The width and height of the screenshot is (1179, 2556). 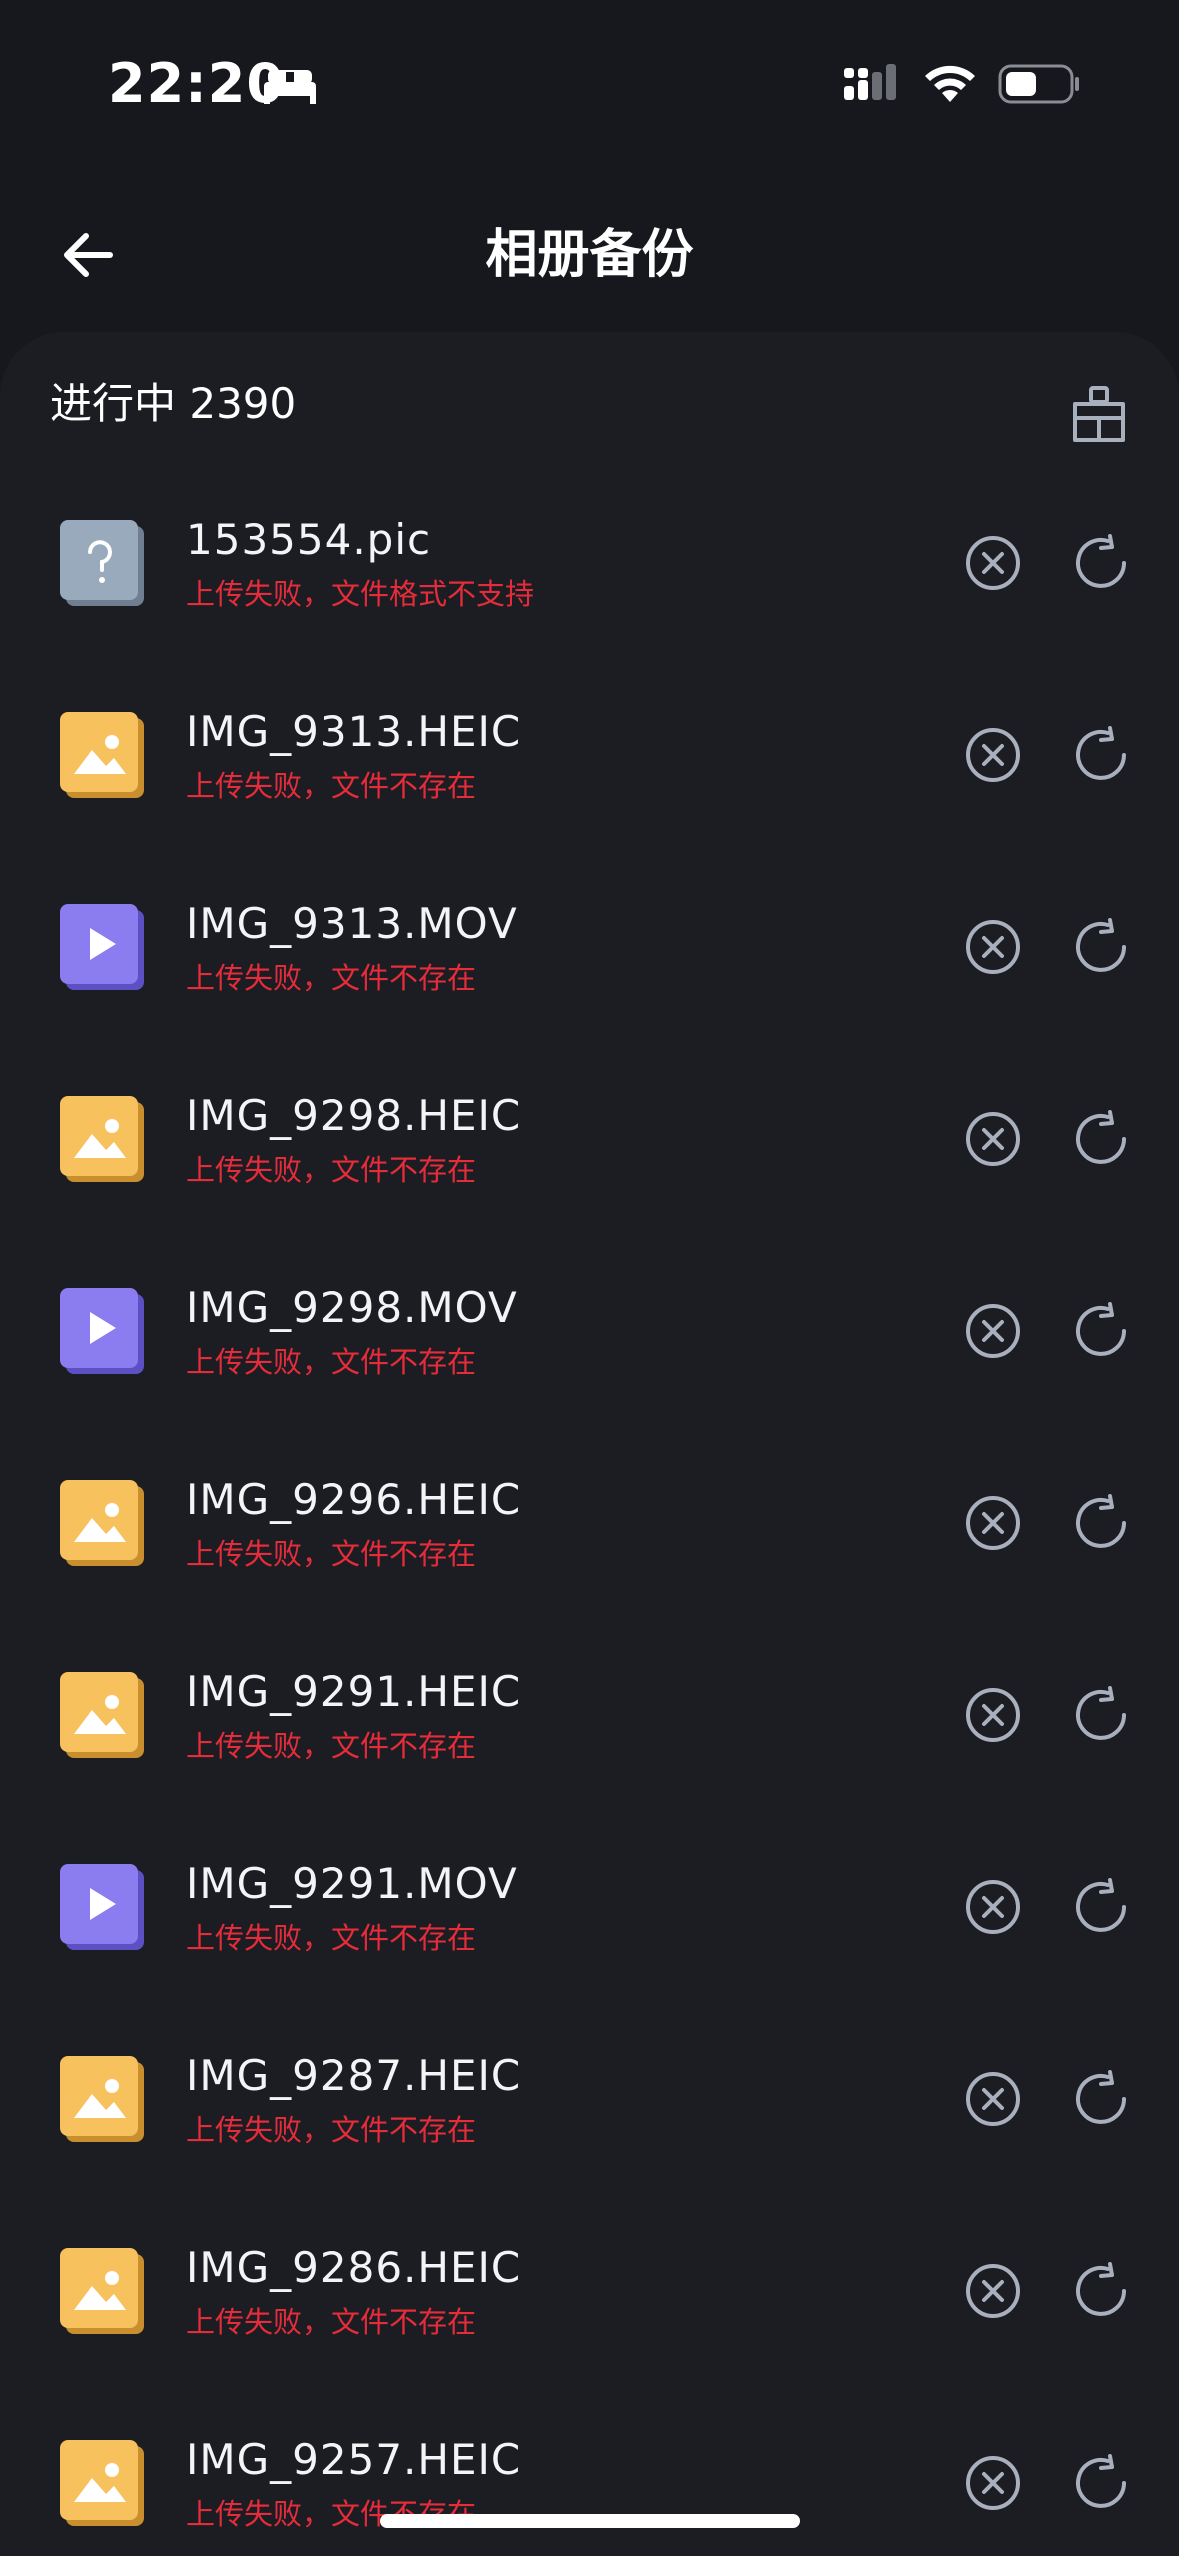 What do you see at coordinates (589, 948) in the screenshot?
I see `list-item: IMG_9313.MOV 上传失败，文件不存在` at bounding box center [589, 948].